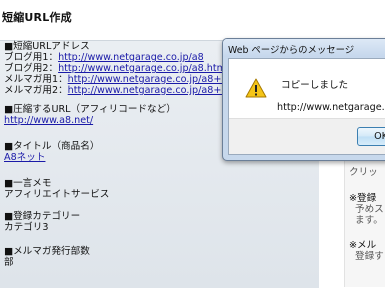 Image resolution: width=385 pixels, height=288 pixels. What do you see at coordinates (363, 198) in the screenshot?
I see `right-panel-text: ※登録` at bounding box center [363, 198].